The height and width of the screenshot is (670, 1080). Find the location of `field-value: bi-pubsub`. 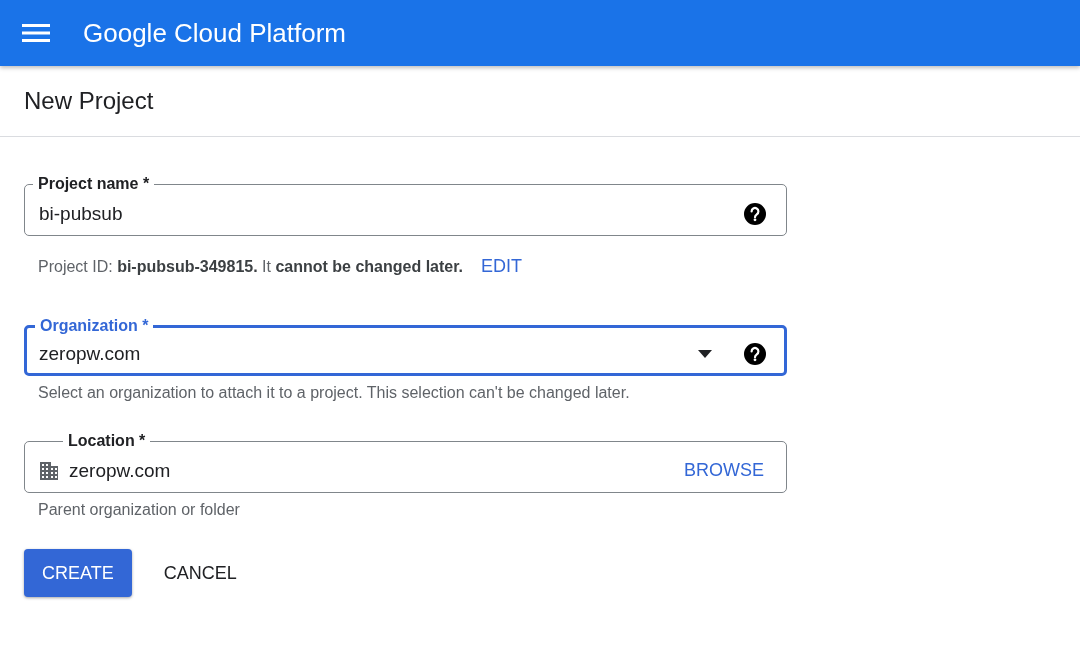

field-value: bi-pubsub is located at coordinates (391, 213).